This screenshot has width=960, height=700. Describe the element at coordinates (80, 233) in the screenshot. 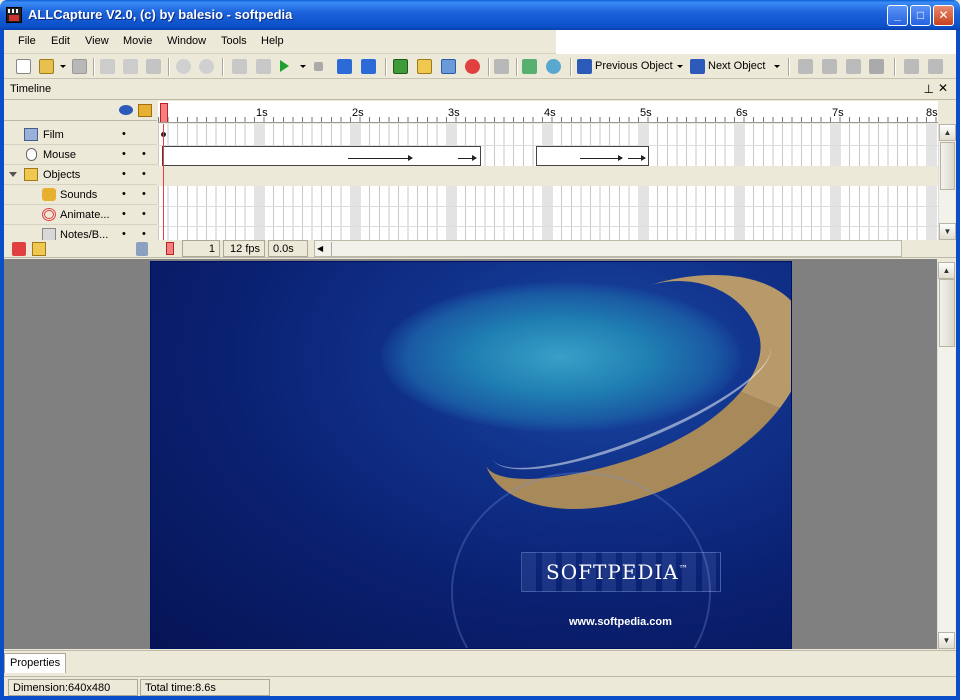

I see `track-row-notes: Notes/B... • •` at that location.